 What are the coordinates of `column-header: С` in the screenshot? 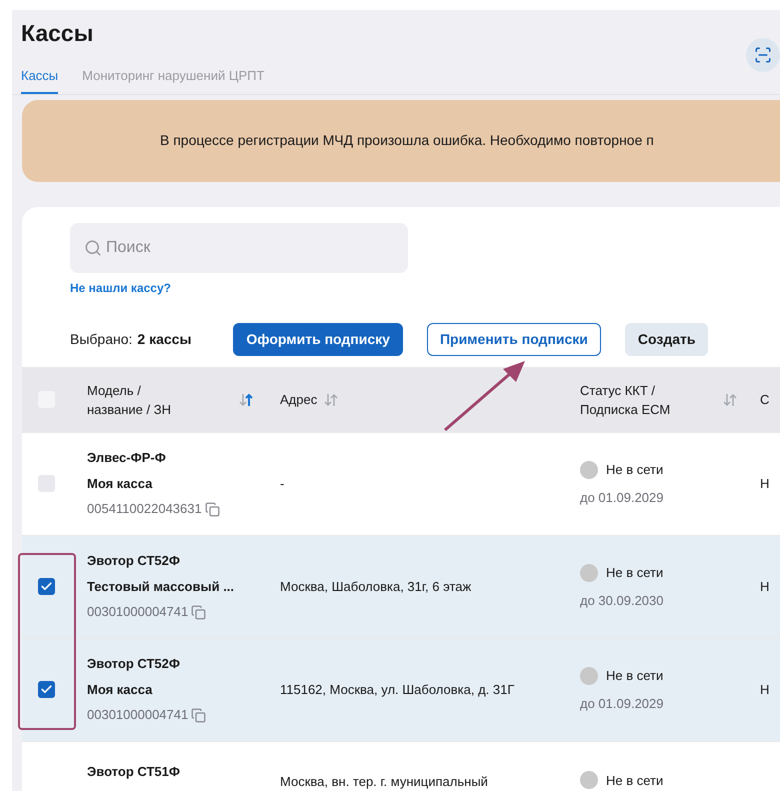 It's located at (765, 400).